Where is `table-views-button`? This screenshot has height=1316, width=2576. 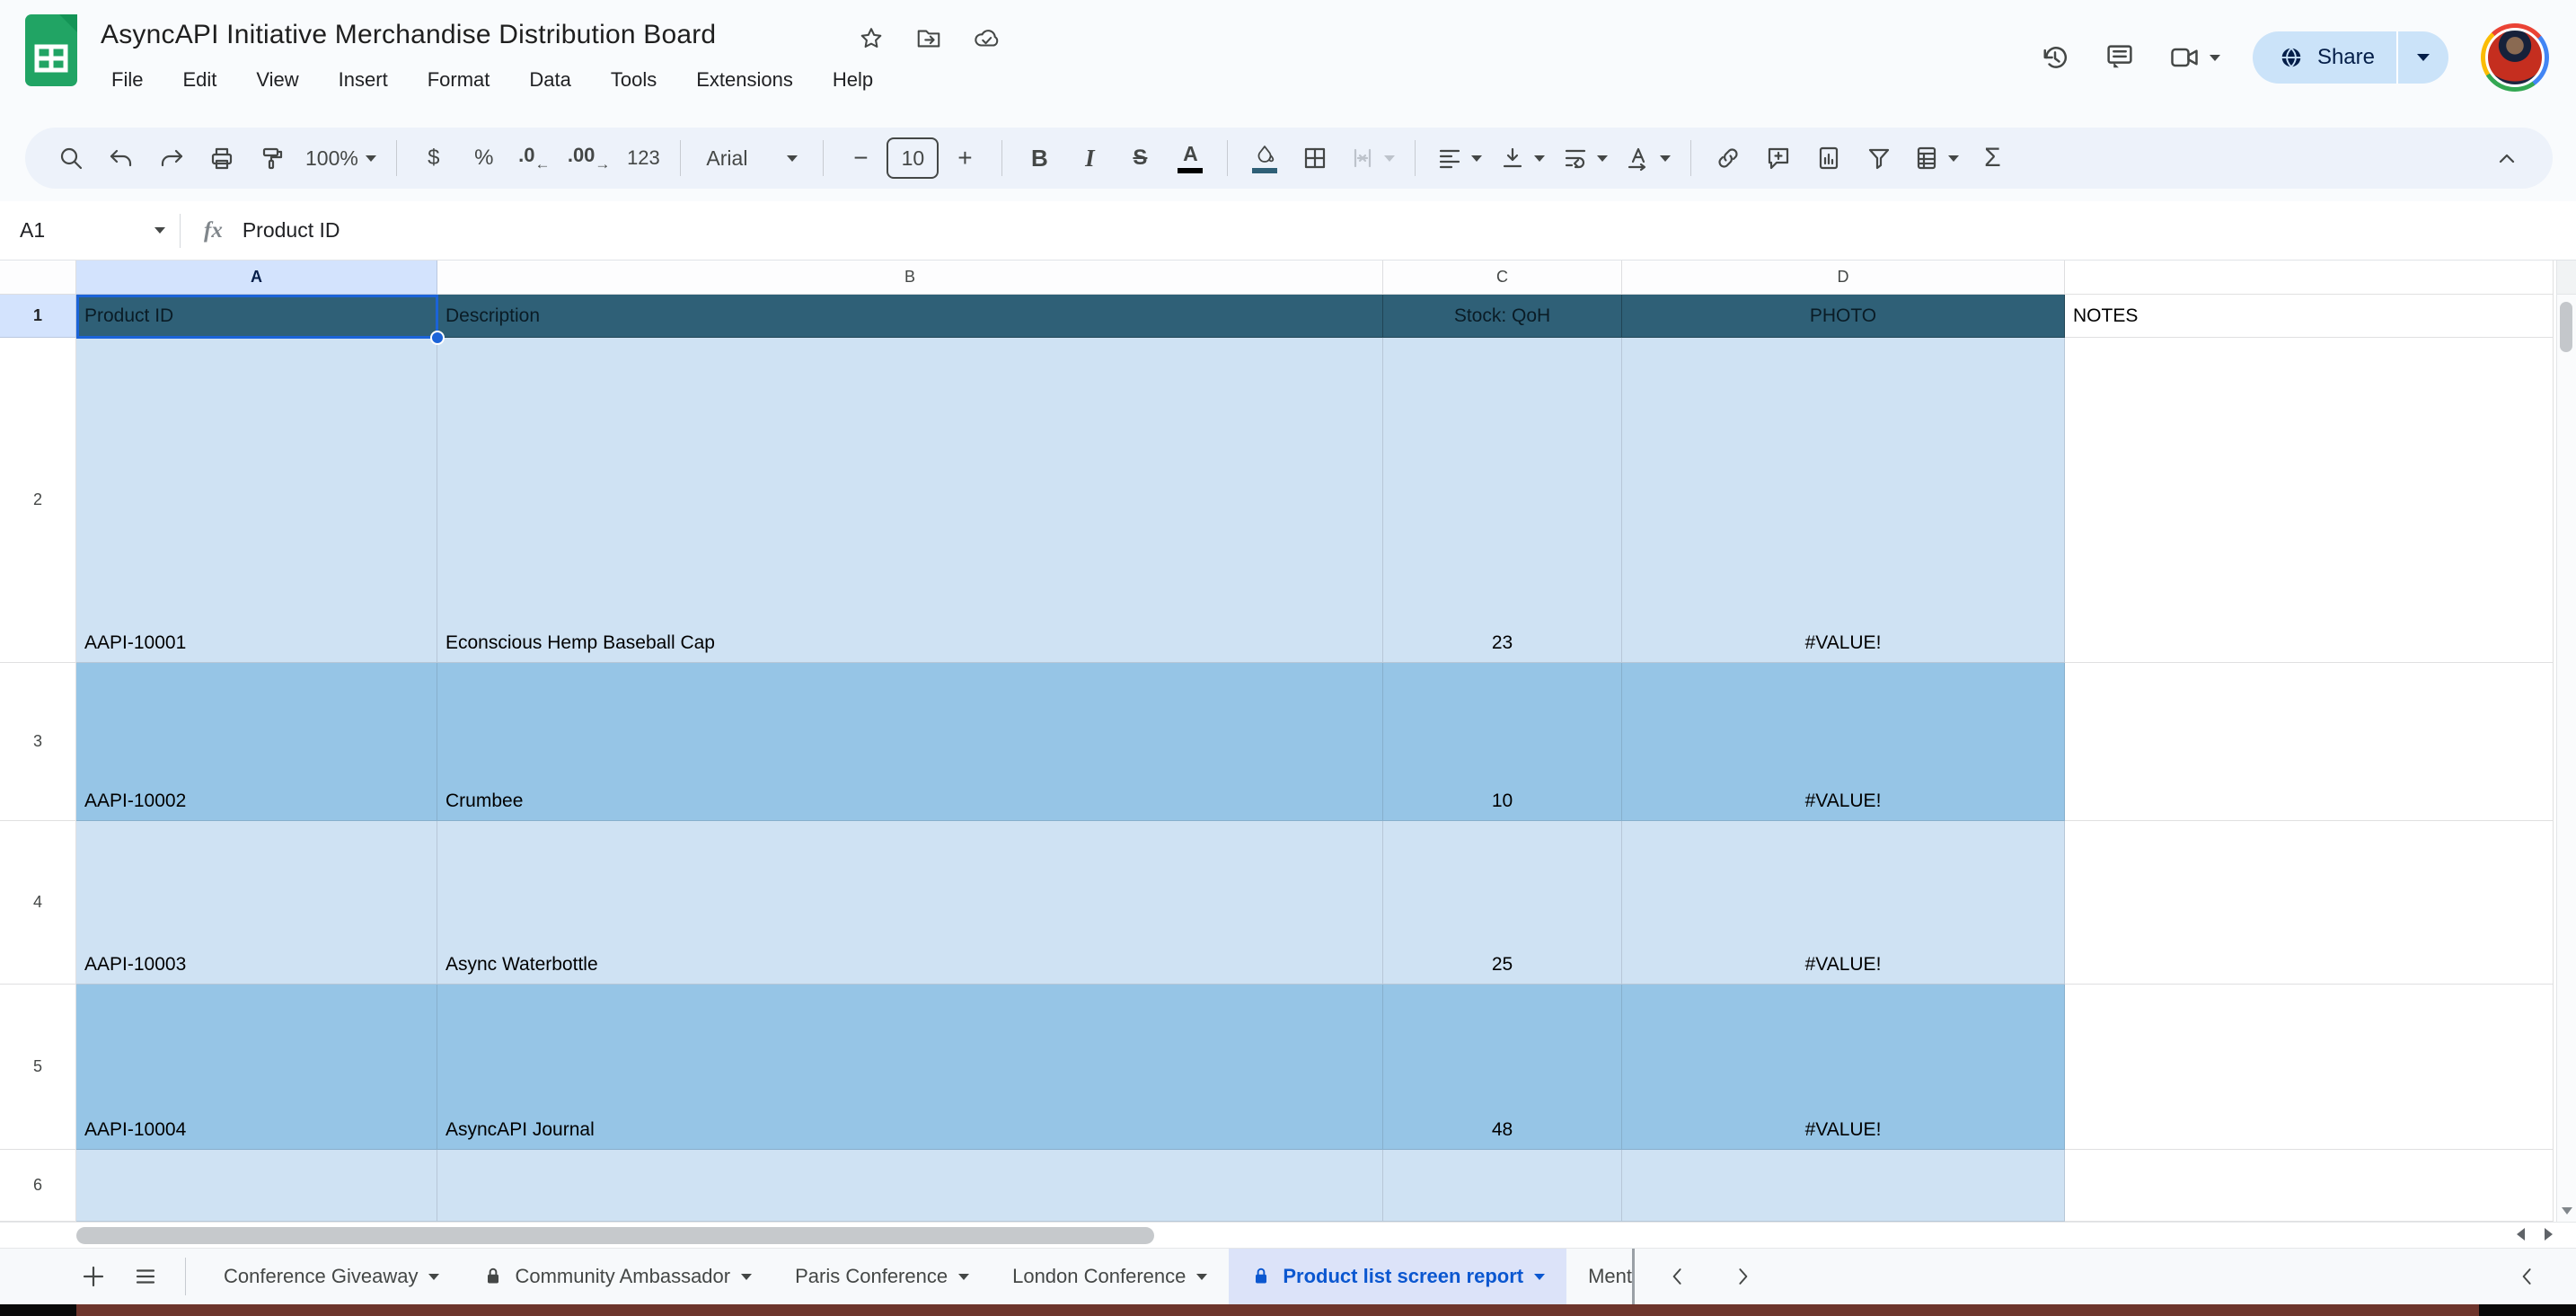 table-views-button is located at coordinates (1935, 158).